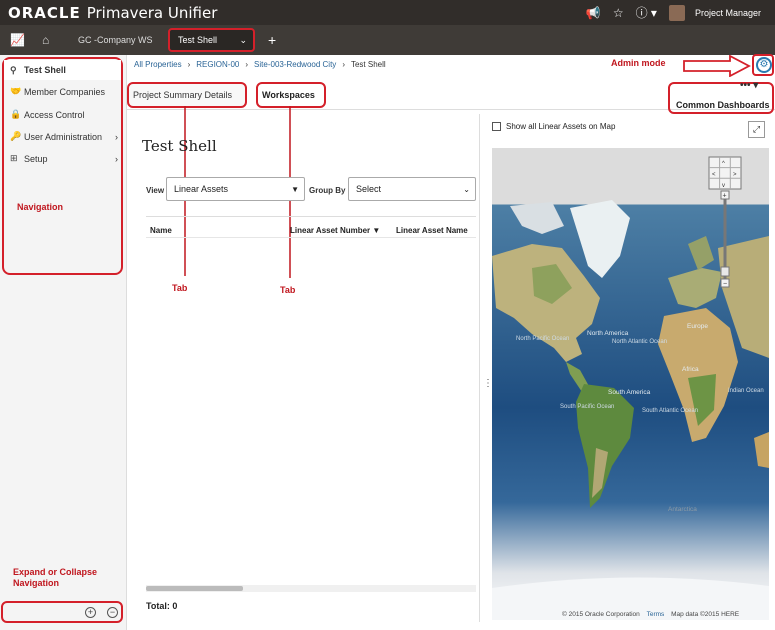 This screenshot has height=630, width=775. Describe the element at coordinates (725, 173) in the screenshot. I see `map-pan-control: ^ < > v` at that location.